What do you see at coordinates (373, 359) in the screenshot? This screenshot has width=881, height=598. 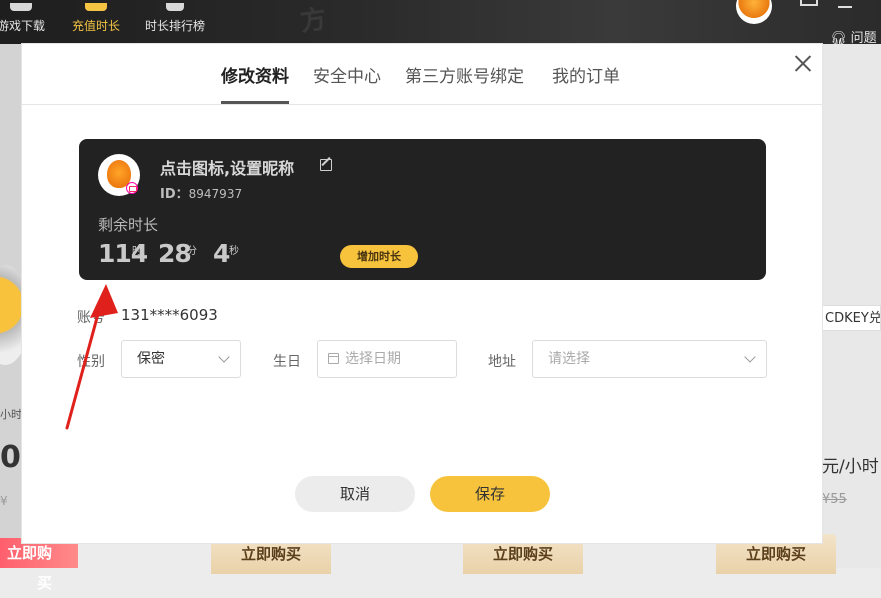 I see `birthday-placeholder: 选择日期` at bounding box center [373, 359].